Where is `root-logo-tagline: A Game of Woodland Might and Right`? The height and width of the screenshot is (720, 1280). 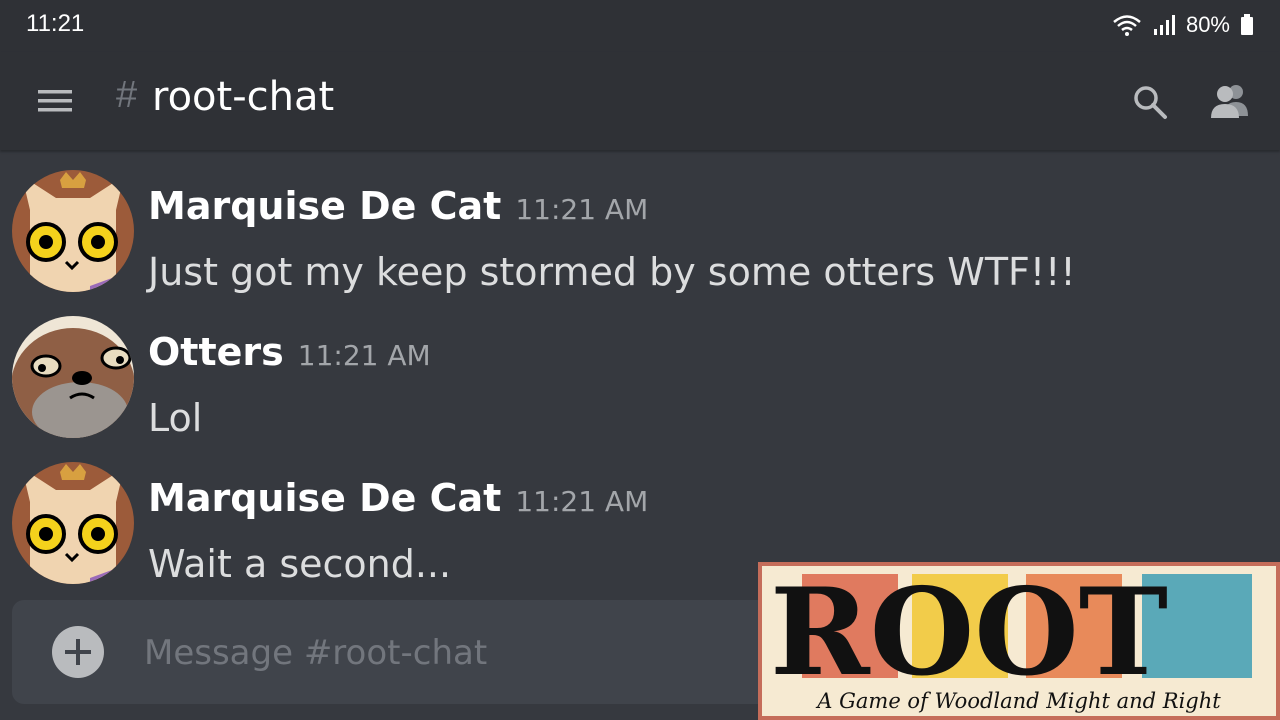 root-logo-tagline: A Game of Woodland Might and Right is located at coordinates (1018, 701).